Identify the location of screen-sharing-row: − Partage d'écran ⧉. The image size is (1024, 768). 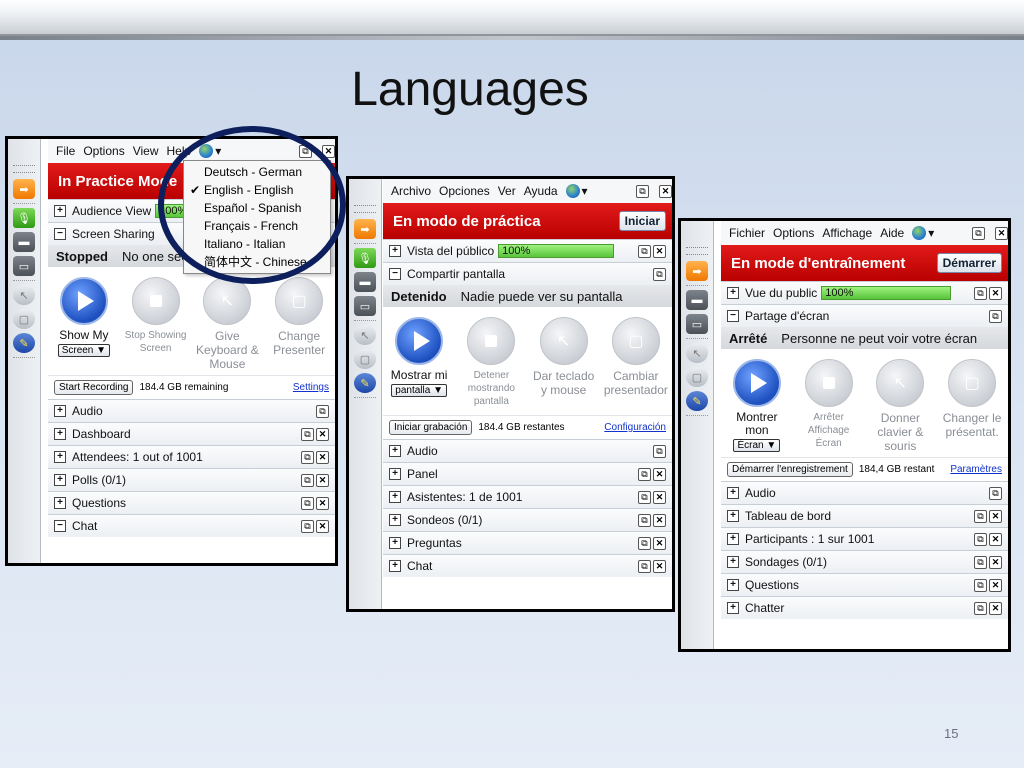
(864, 315).